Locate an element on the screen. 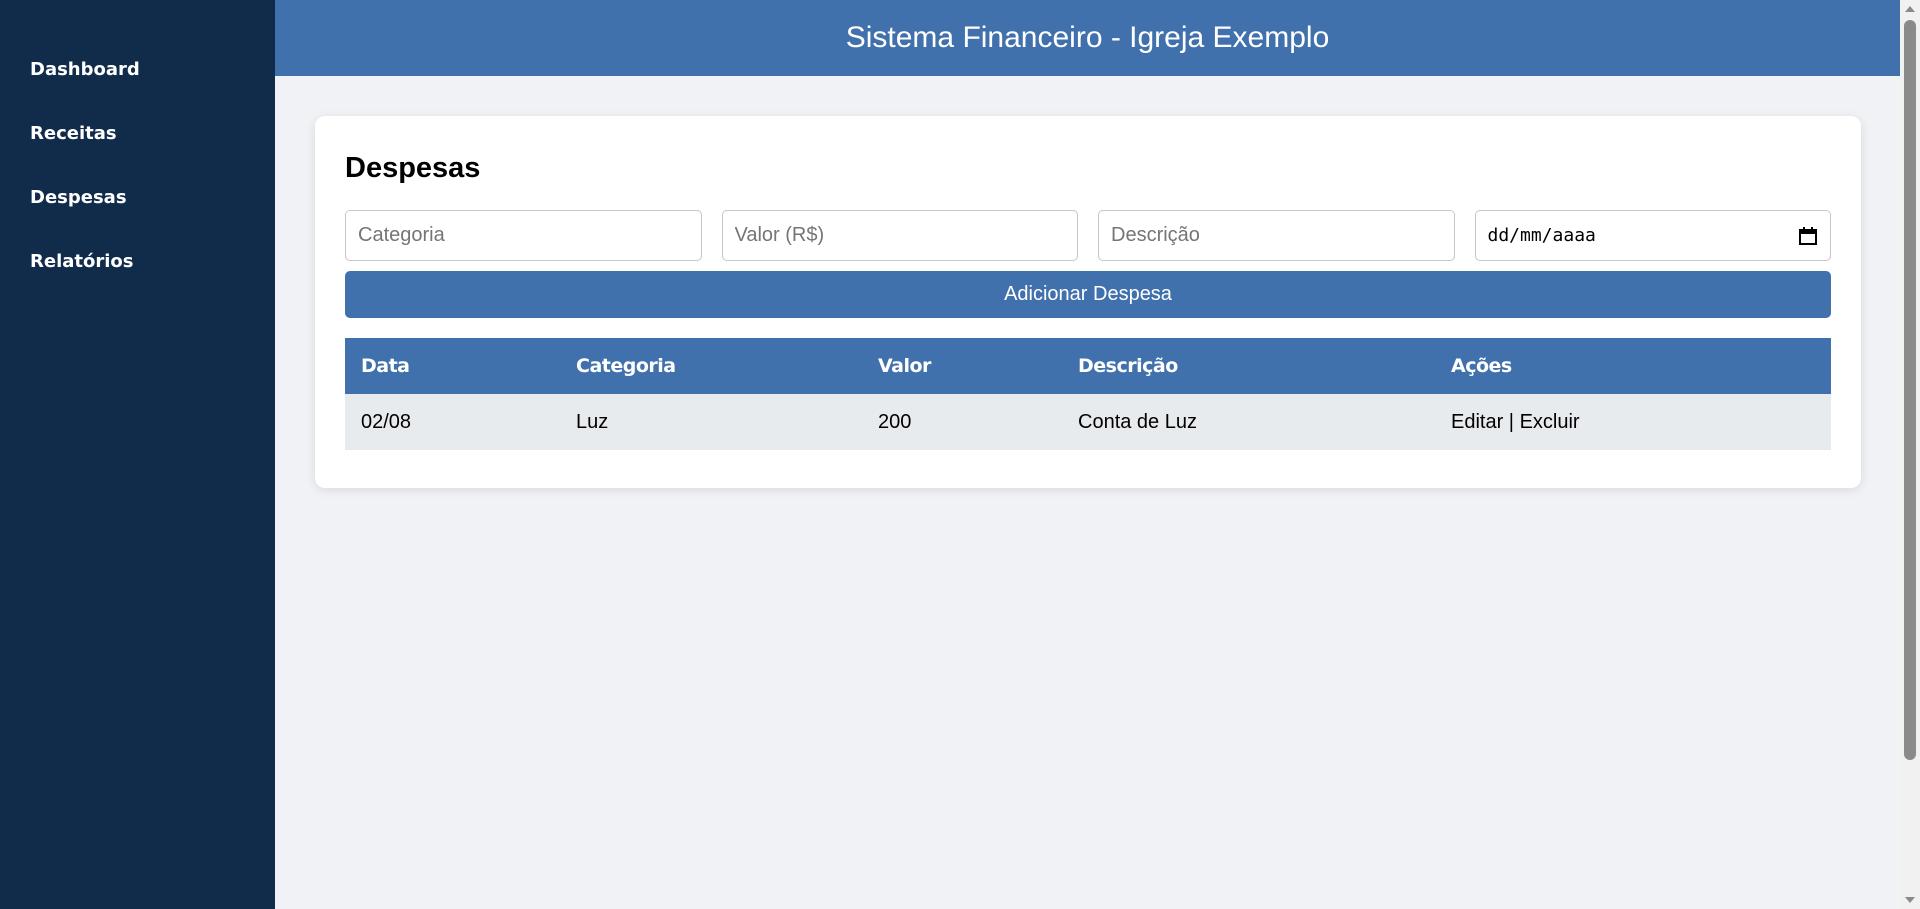 Image resolution: width=1920 pixels, height=909 pixels. col-header-descricao: Descrição is located at coordinates (1248, 366).